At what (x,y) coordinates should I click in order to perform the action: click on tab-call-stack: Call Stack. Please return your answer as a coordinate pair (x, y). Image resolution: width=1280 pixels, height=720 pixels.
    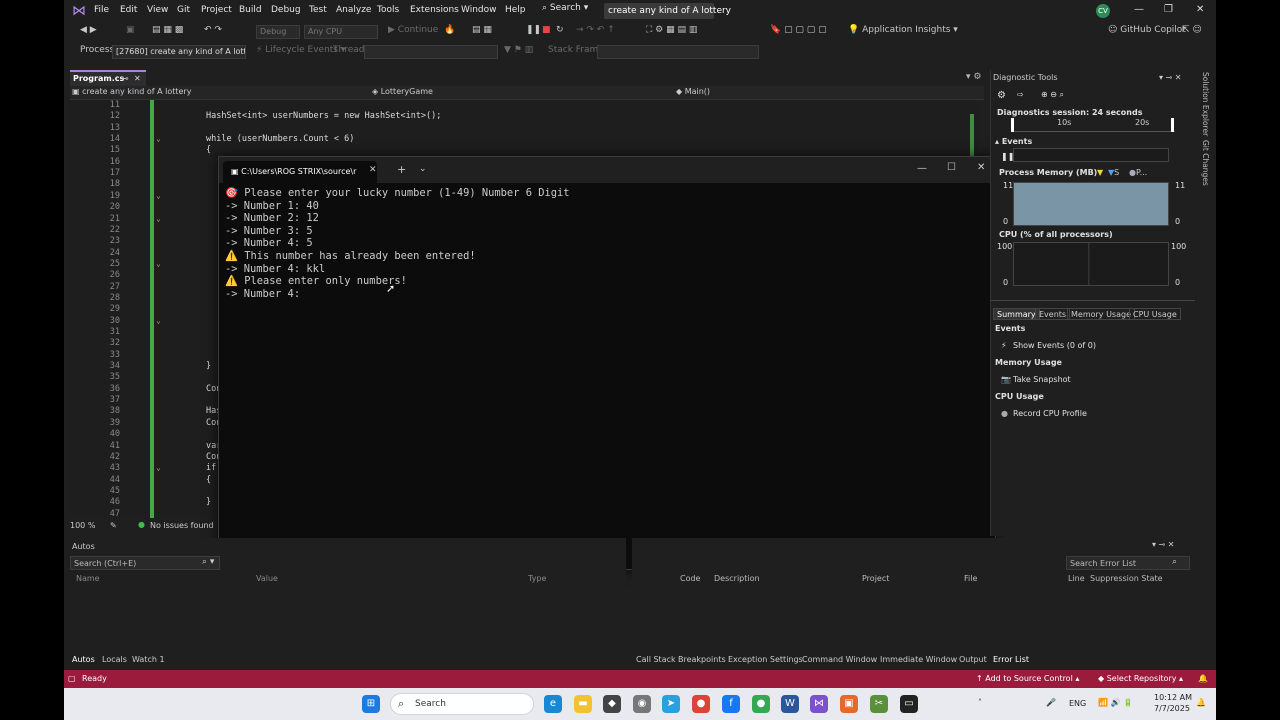
    Looking at the image, I should click on (656, 659).